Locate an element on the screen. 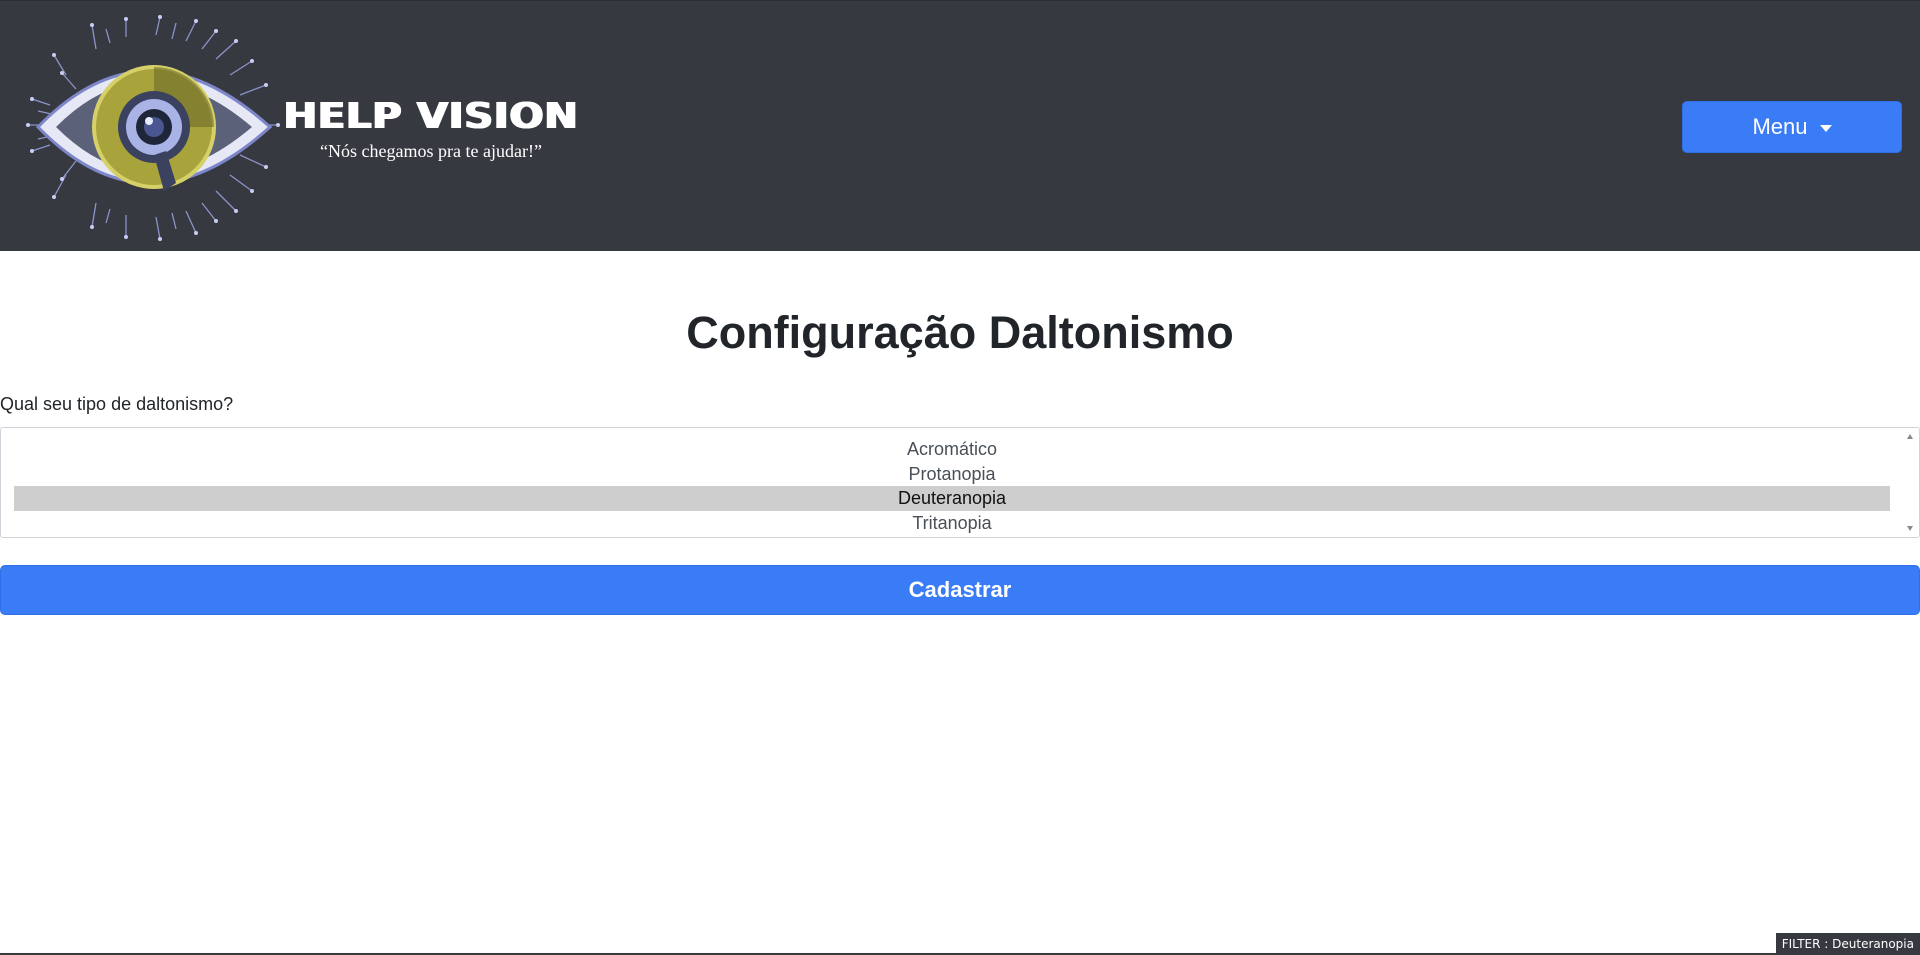  brand-tagline: “Nós chegamos pra te ajudar!” is located at coordinates (431, 151).